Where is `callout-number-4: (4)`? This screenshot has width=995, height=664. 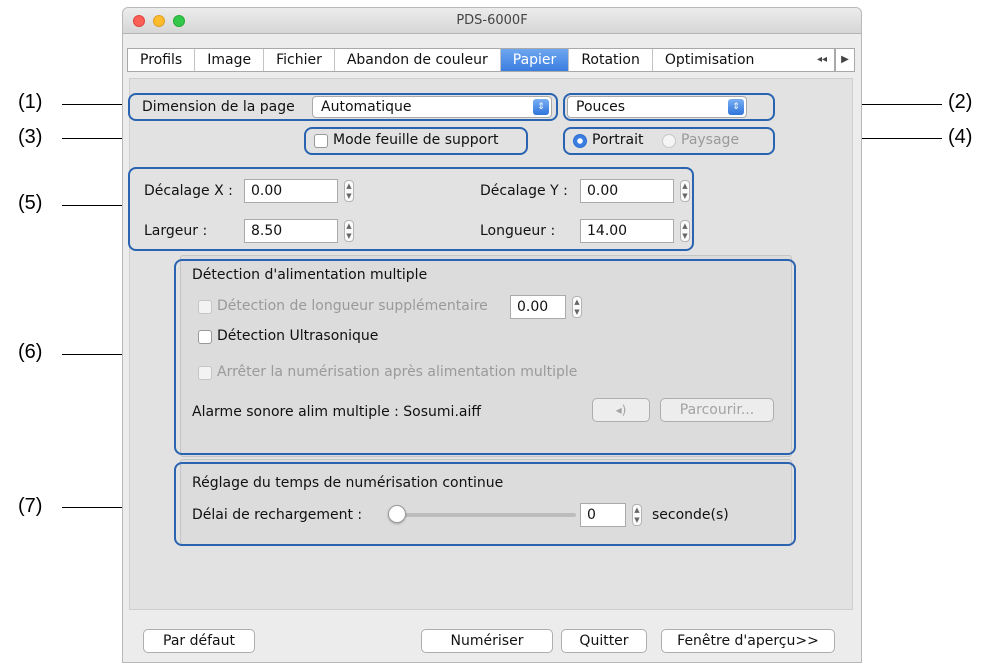 callout-number-4: (4) is located at coordinates (960, 137).